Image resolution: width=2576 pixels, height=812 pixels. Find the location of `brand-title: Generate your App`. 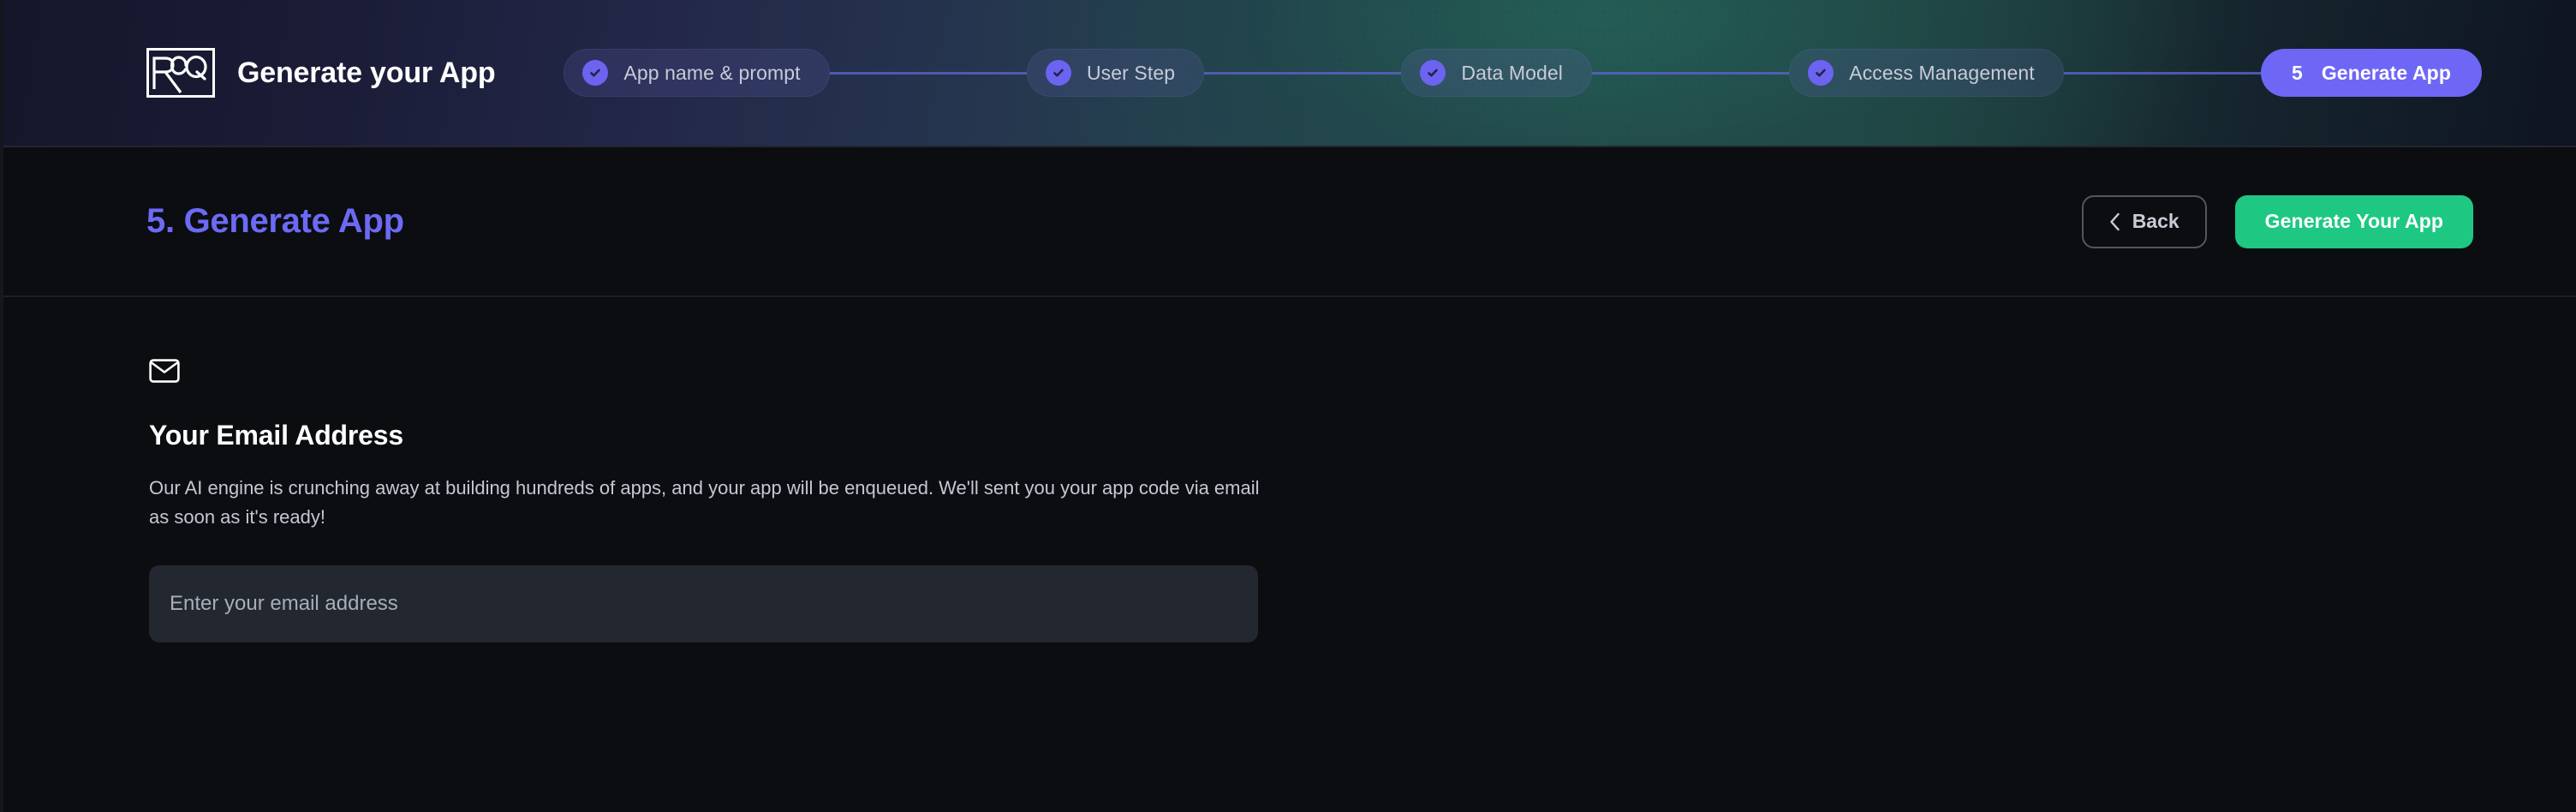

brand-title: Generate your App is located at coordinates (367, 72).